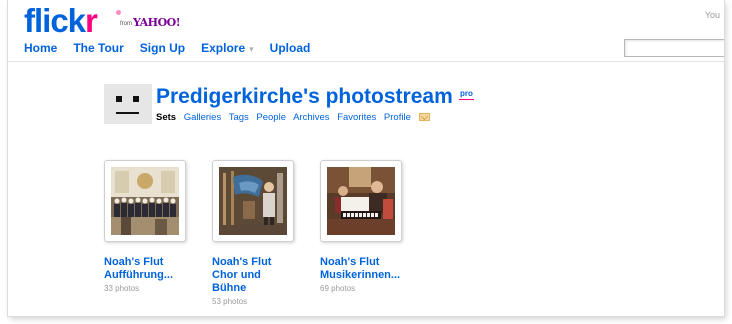 Image resolution: width=732 pixels, height=324 pixels. Describe the element at coordinates (290, 48) in the screenshot. I see `nav-upload: Upload` at that location.